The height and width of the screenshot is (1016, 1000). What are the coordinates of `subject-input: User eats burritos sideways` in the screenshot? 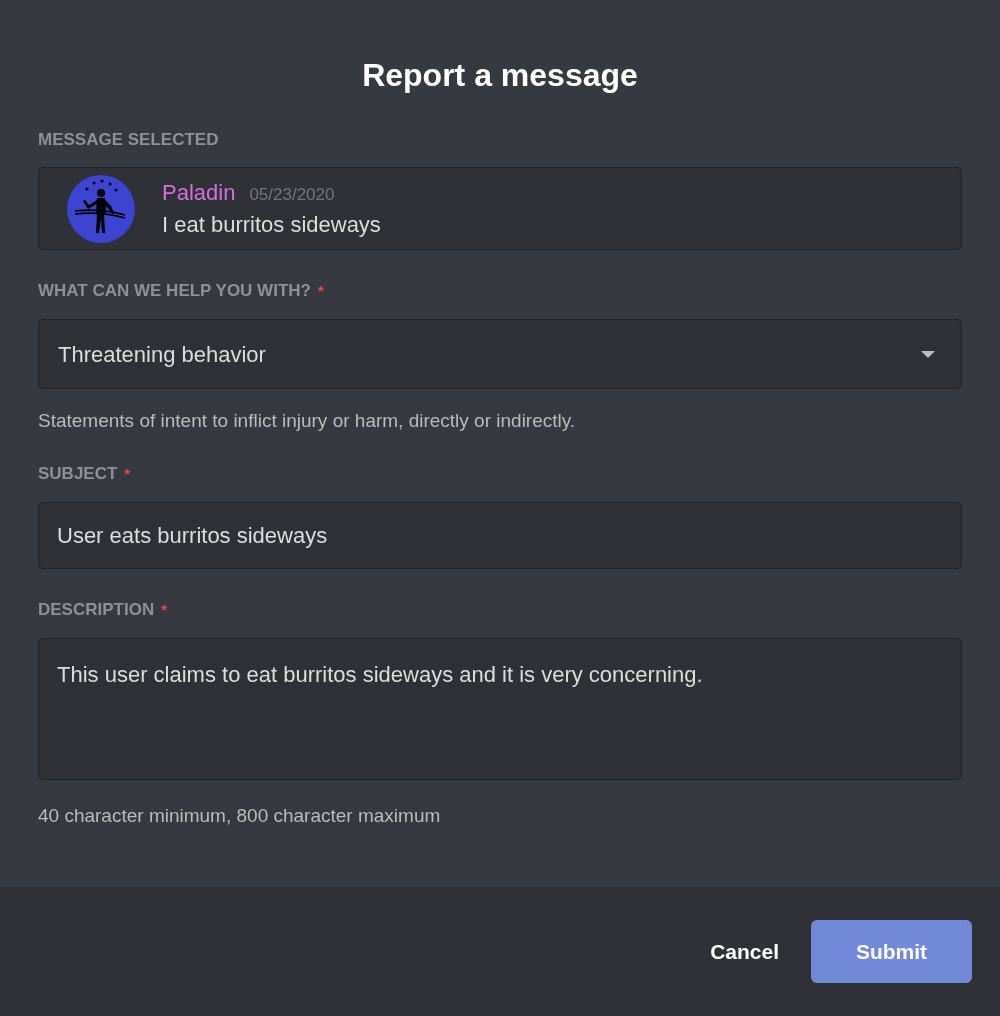 It's located at (500, 535).